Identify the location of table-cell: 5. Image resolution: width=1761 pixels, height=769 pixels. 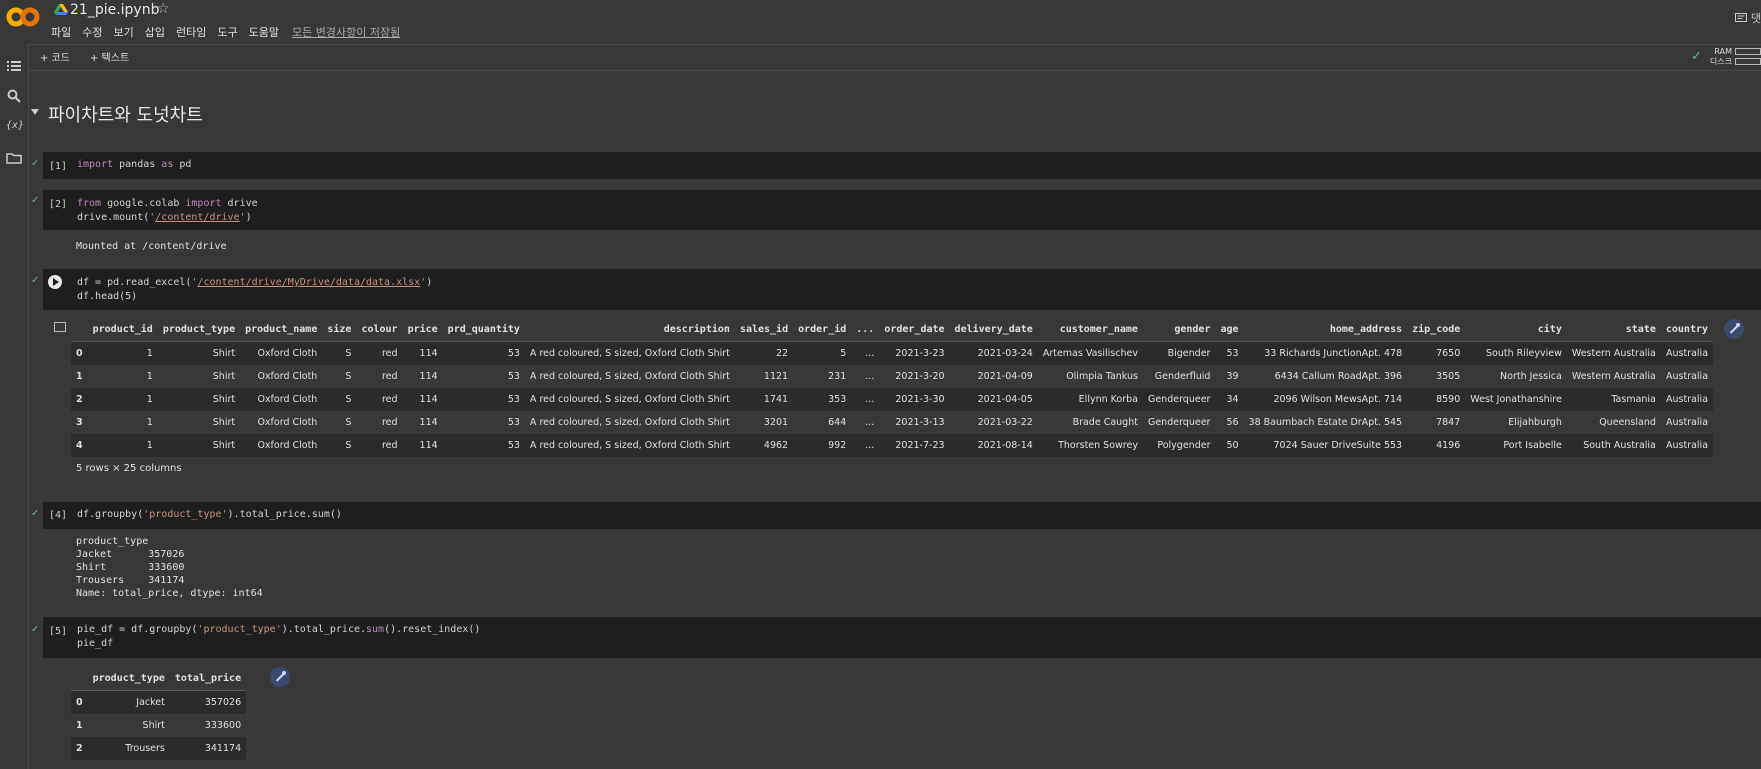
(843, 353).